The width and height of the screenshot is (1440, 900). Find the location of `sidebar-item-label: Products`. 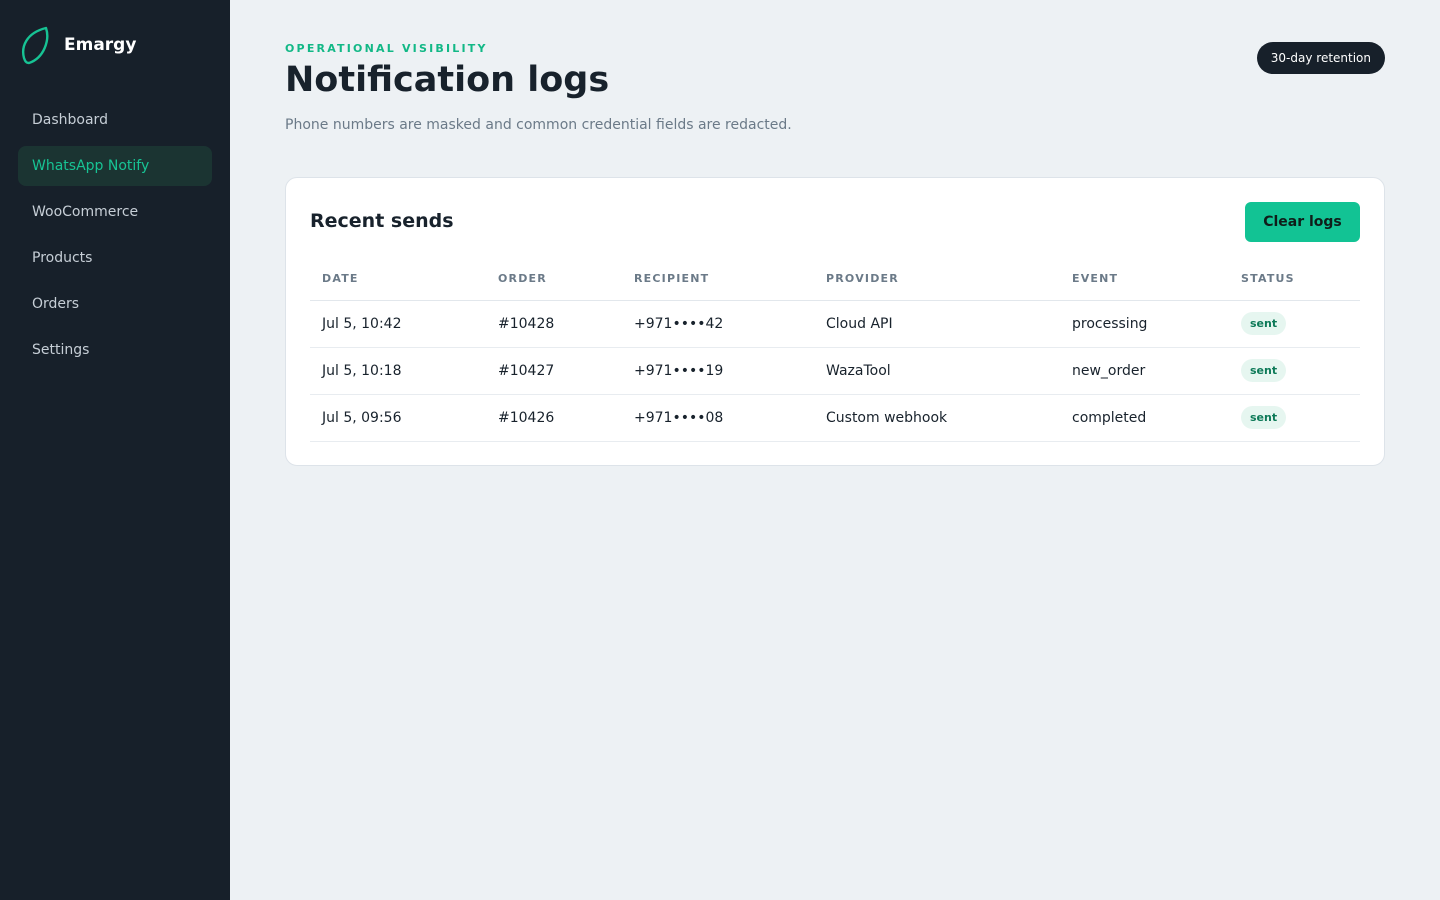

sidebar-item-label: Products is located at coordinates (62, 258).